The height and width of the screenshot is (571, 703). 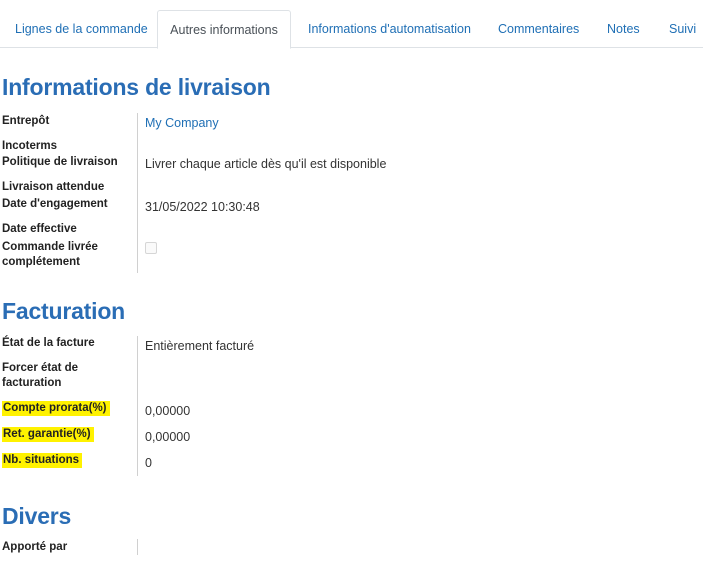 What do you see at coordinates (48, 343) in the screenshot?
I see `invoice-status-label: État de la facture` at bounding box center [48, 343].